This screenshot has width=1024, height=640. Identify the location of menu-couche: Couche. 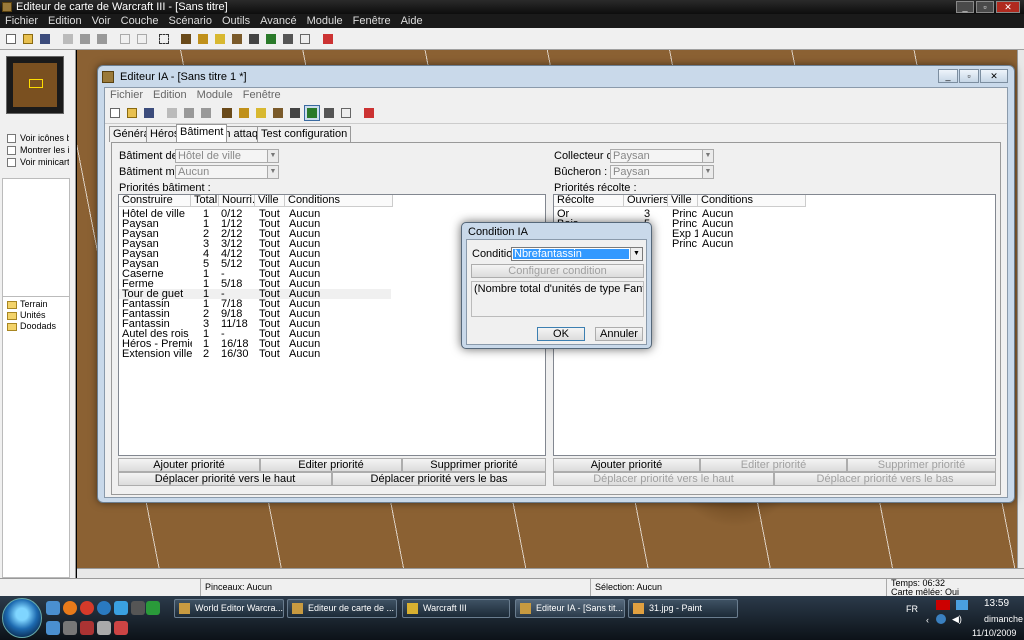
(140, 21).